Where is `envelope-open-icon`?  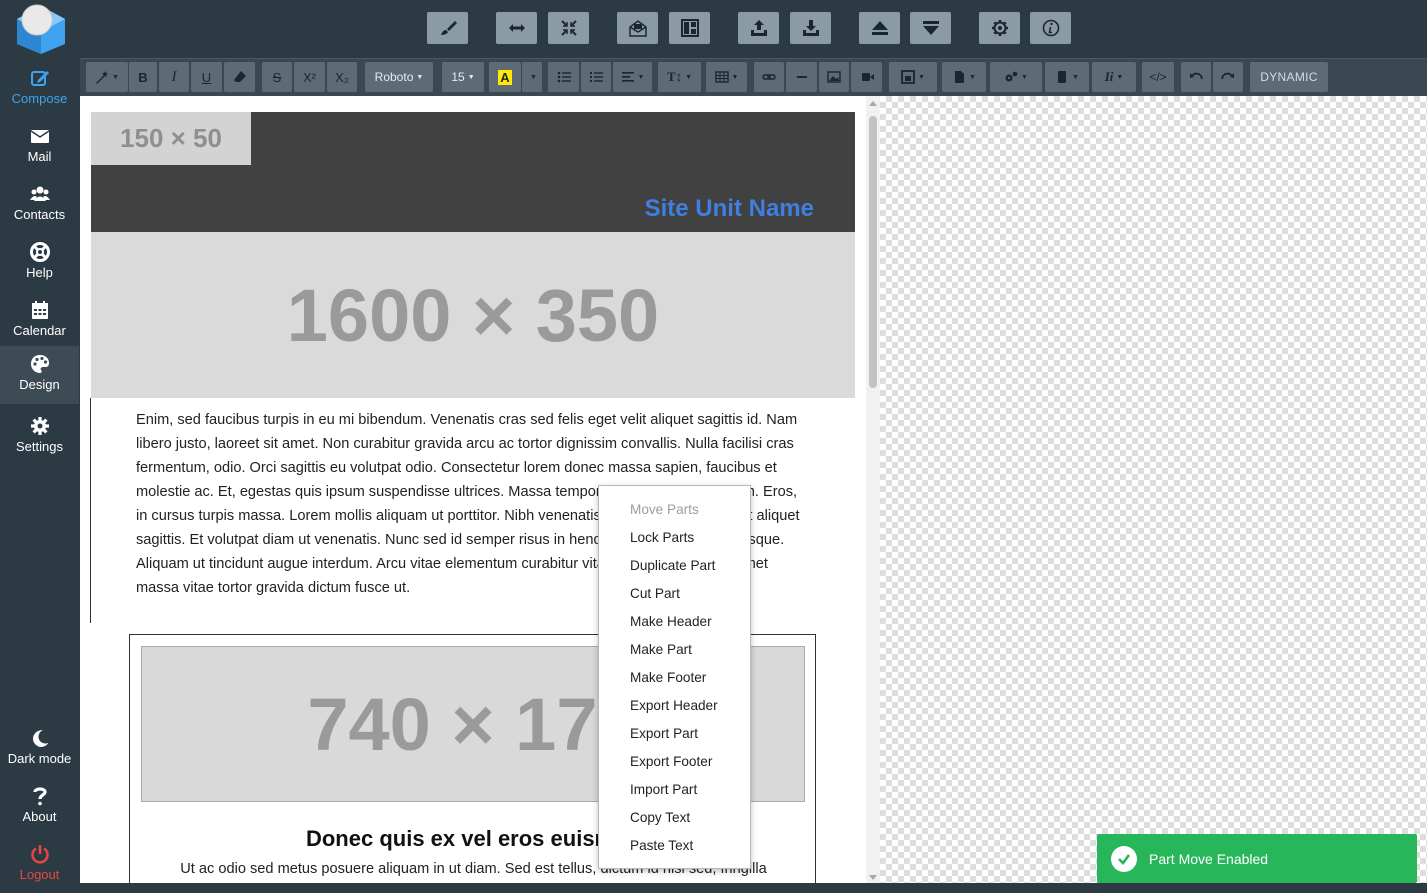
envelope-open-icon is located at coordinates (637, 28).